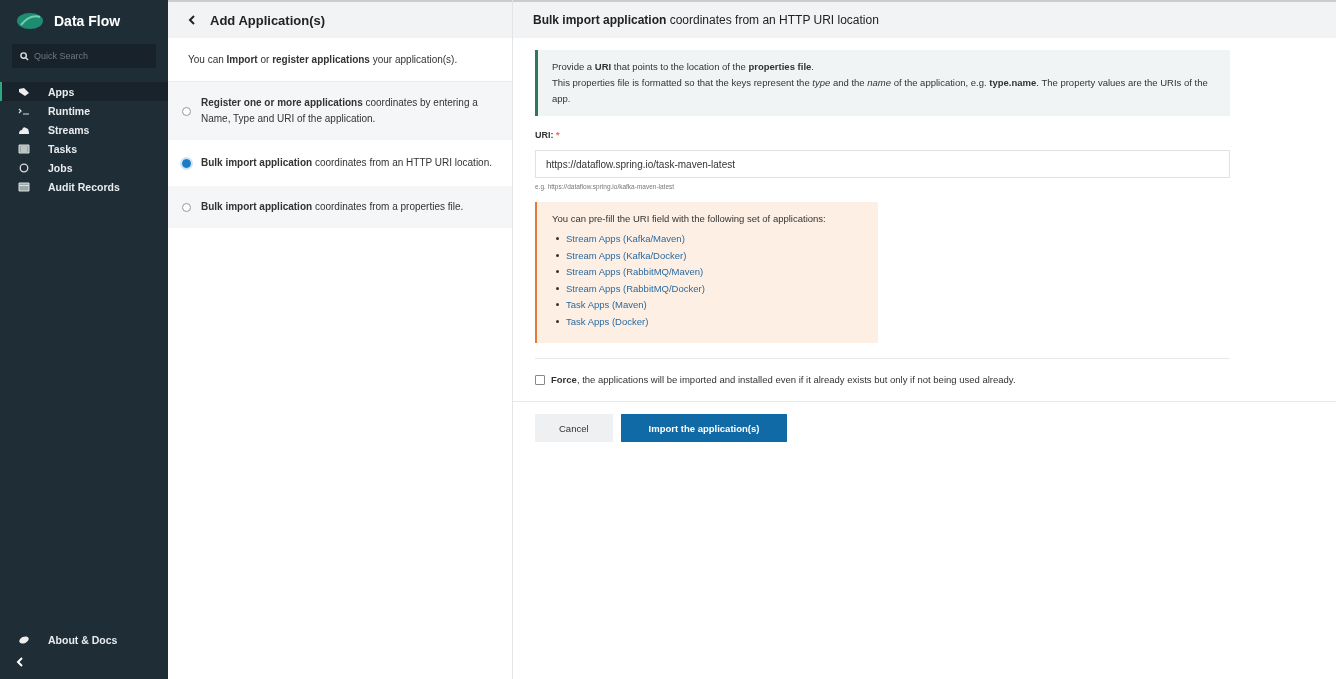  Describe the element at coordinates (607, 321) in the screenshot. I see `prefill-link: Task Apps (Docker)` at that location.